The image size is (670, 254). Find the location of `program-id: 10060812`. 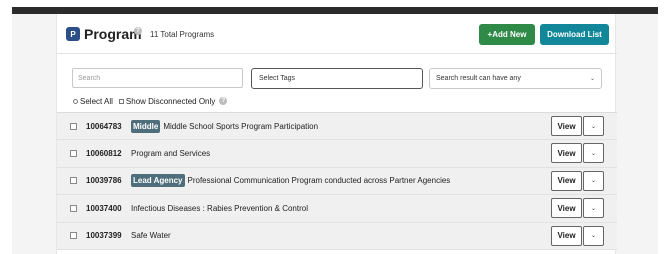

program-id: 10060812 is located at coordinates (104, 154).